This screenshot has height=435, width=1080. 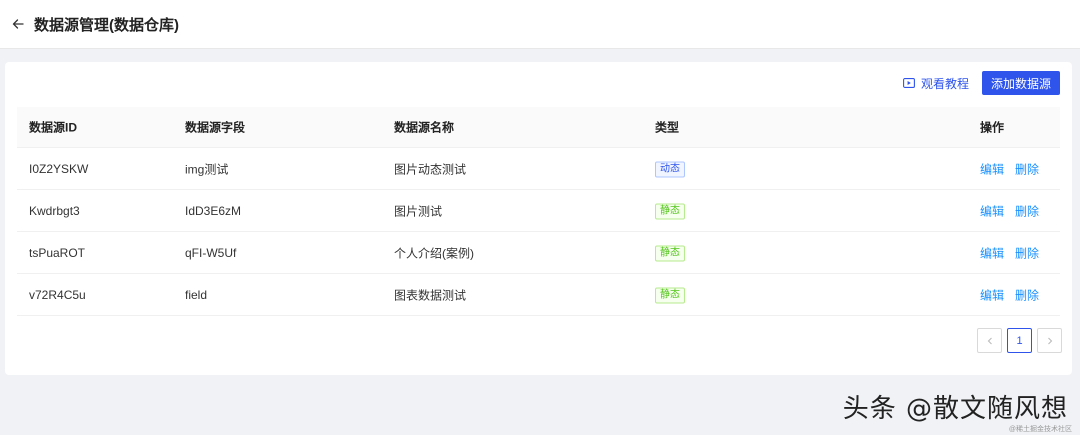 What do you see at coordinates (418, 211) in the screenshot?
I see `row-name: 图片测试` at bounding box center [418, 211].